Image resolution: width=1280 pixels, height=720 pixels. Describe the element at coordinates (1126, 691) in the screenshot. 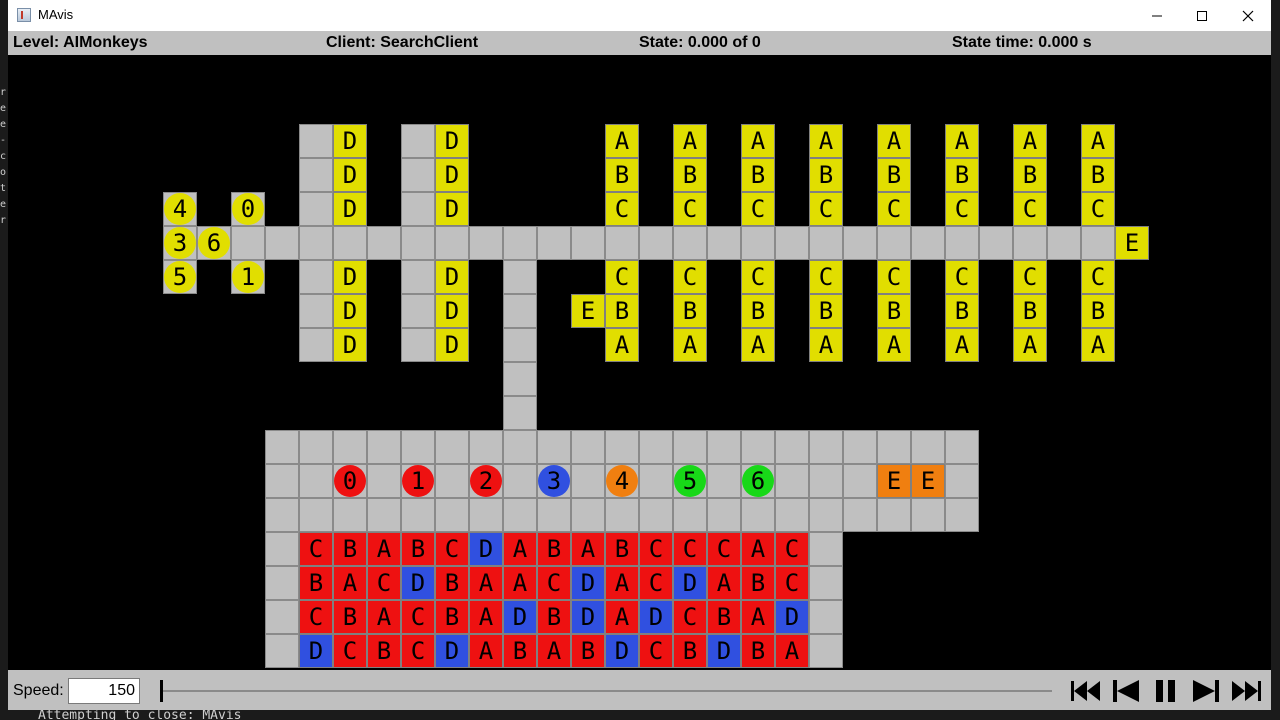

I see `step-back-button` at that location.